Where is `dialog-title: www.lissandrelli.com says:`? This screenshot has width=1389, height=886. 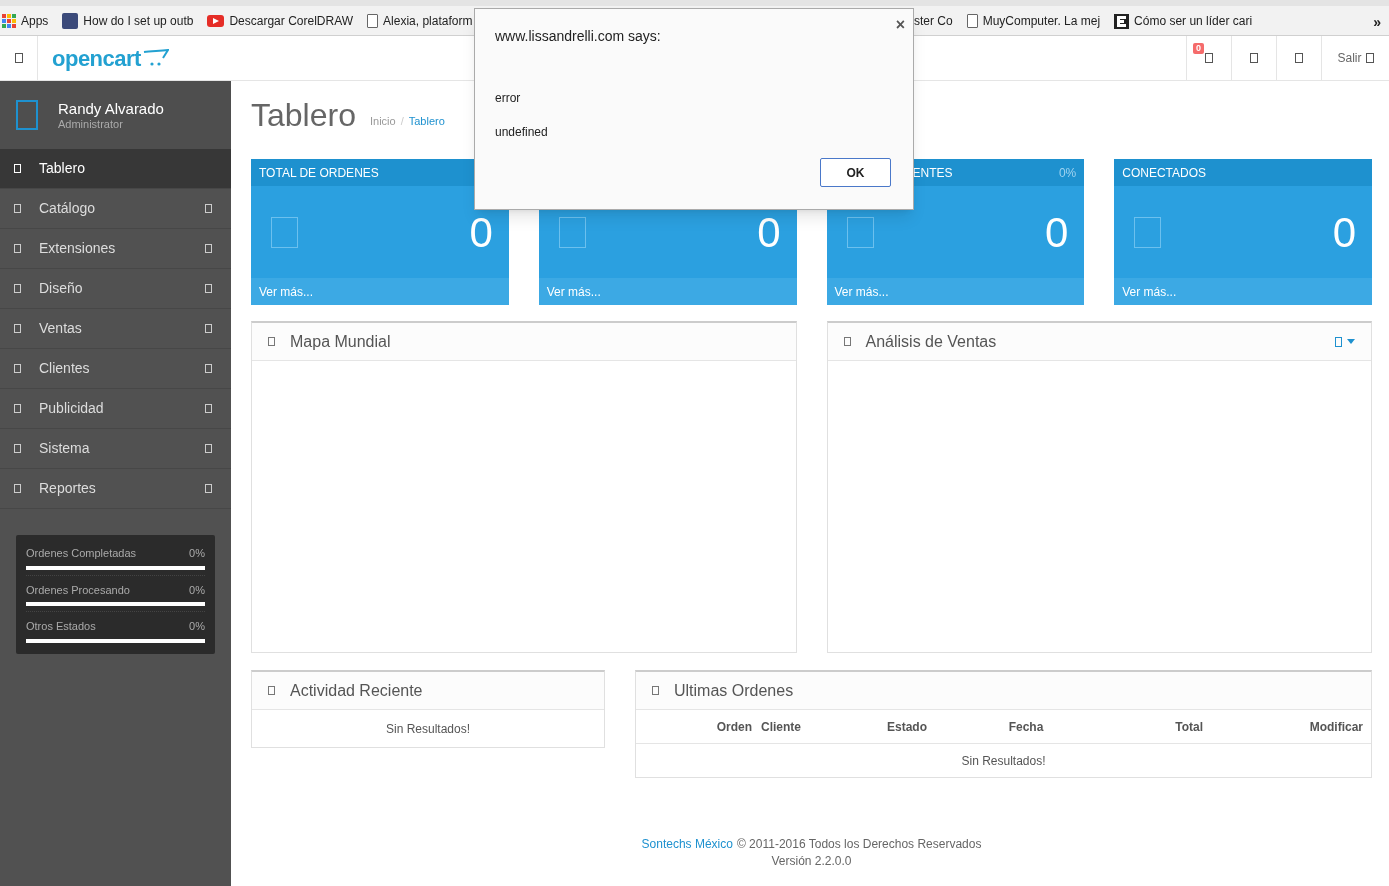
dialog-title: www.lissandrelli.com says: is located at coordinates (578, 36).